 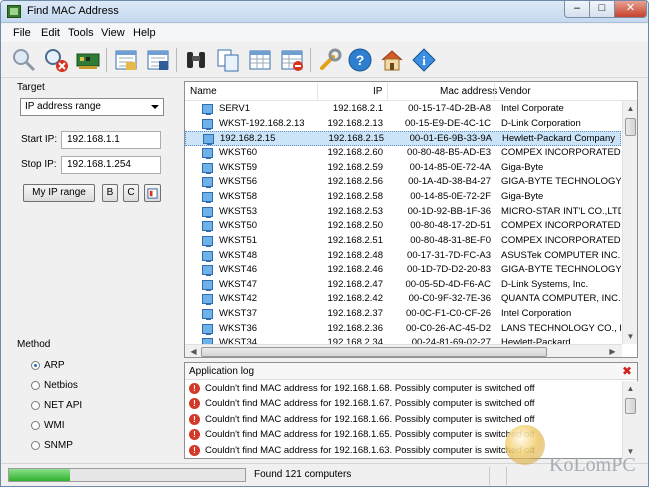 What do you see at coordinates (629, 222) in the screenshot?
I see `vertical-scrollbar: ▲ ▼` at bounding box center [629, 222].